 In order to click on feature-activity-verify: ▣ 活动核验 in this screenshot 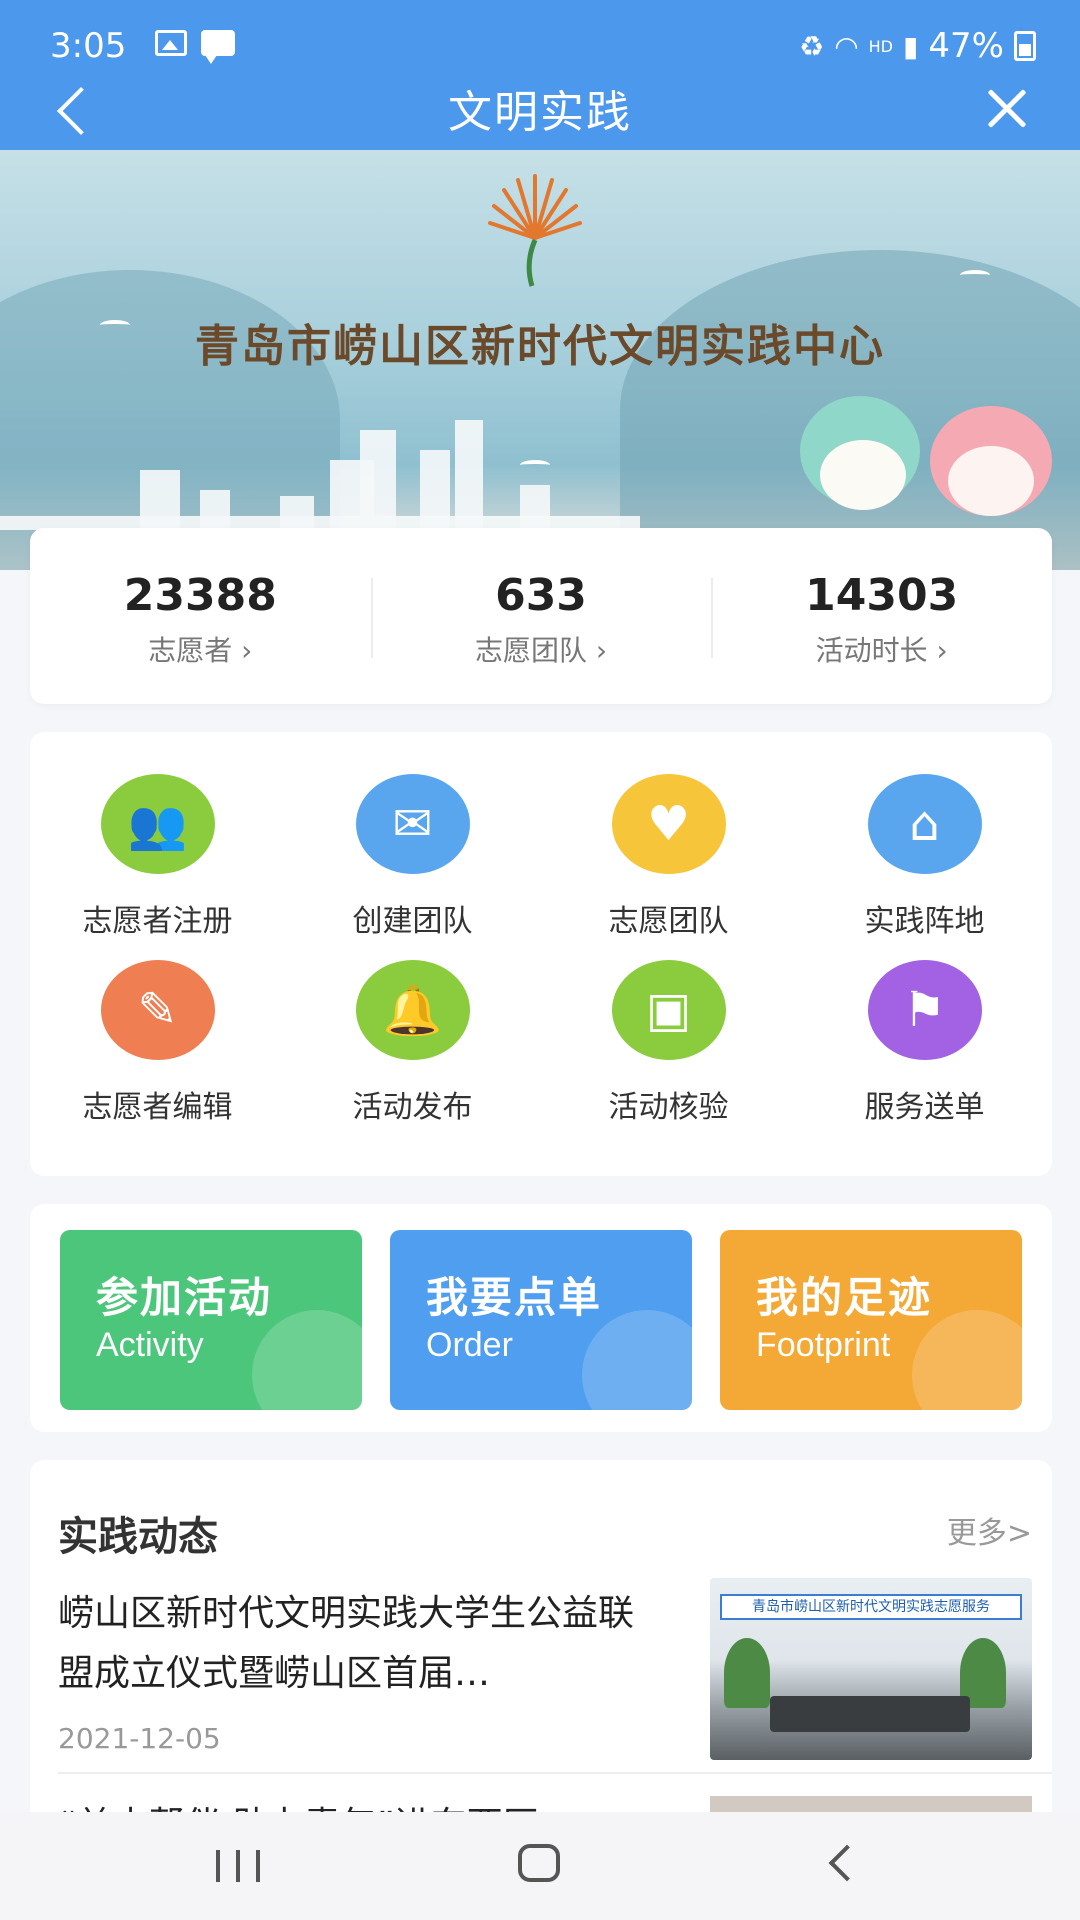, I will do `click(668, 1042)`.